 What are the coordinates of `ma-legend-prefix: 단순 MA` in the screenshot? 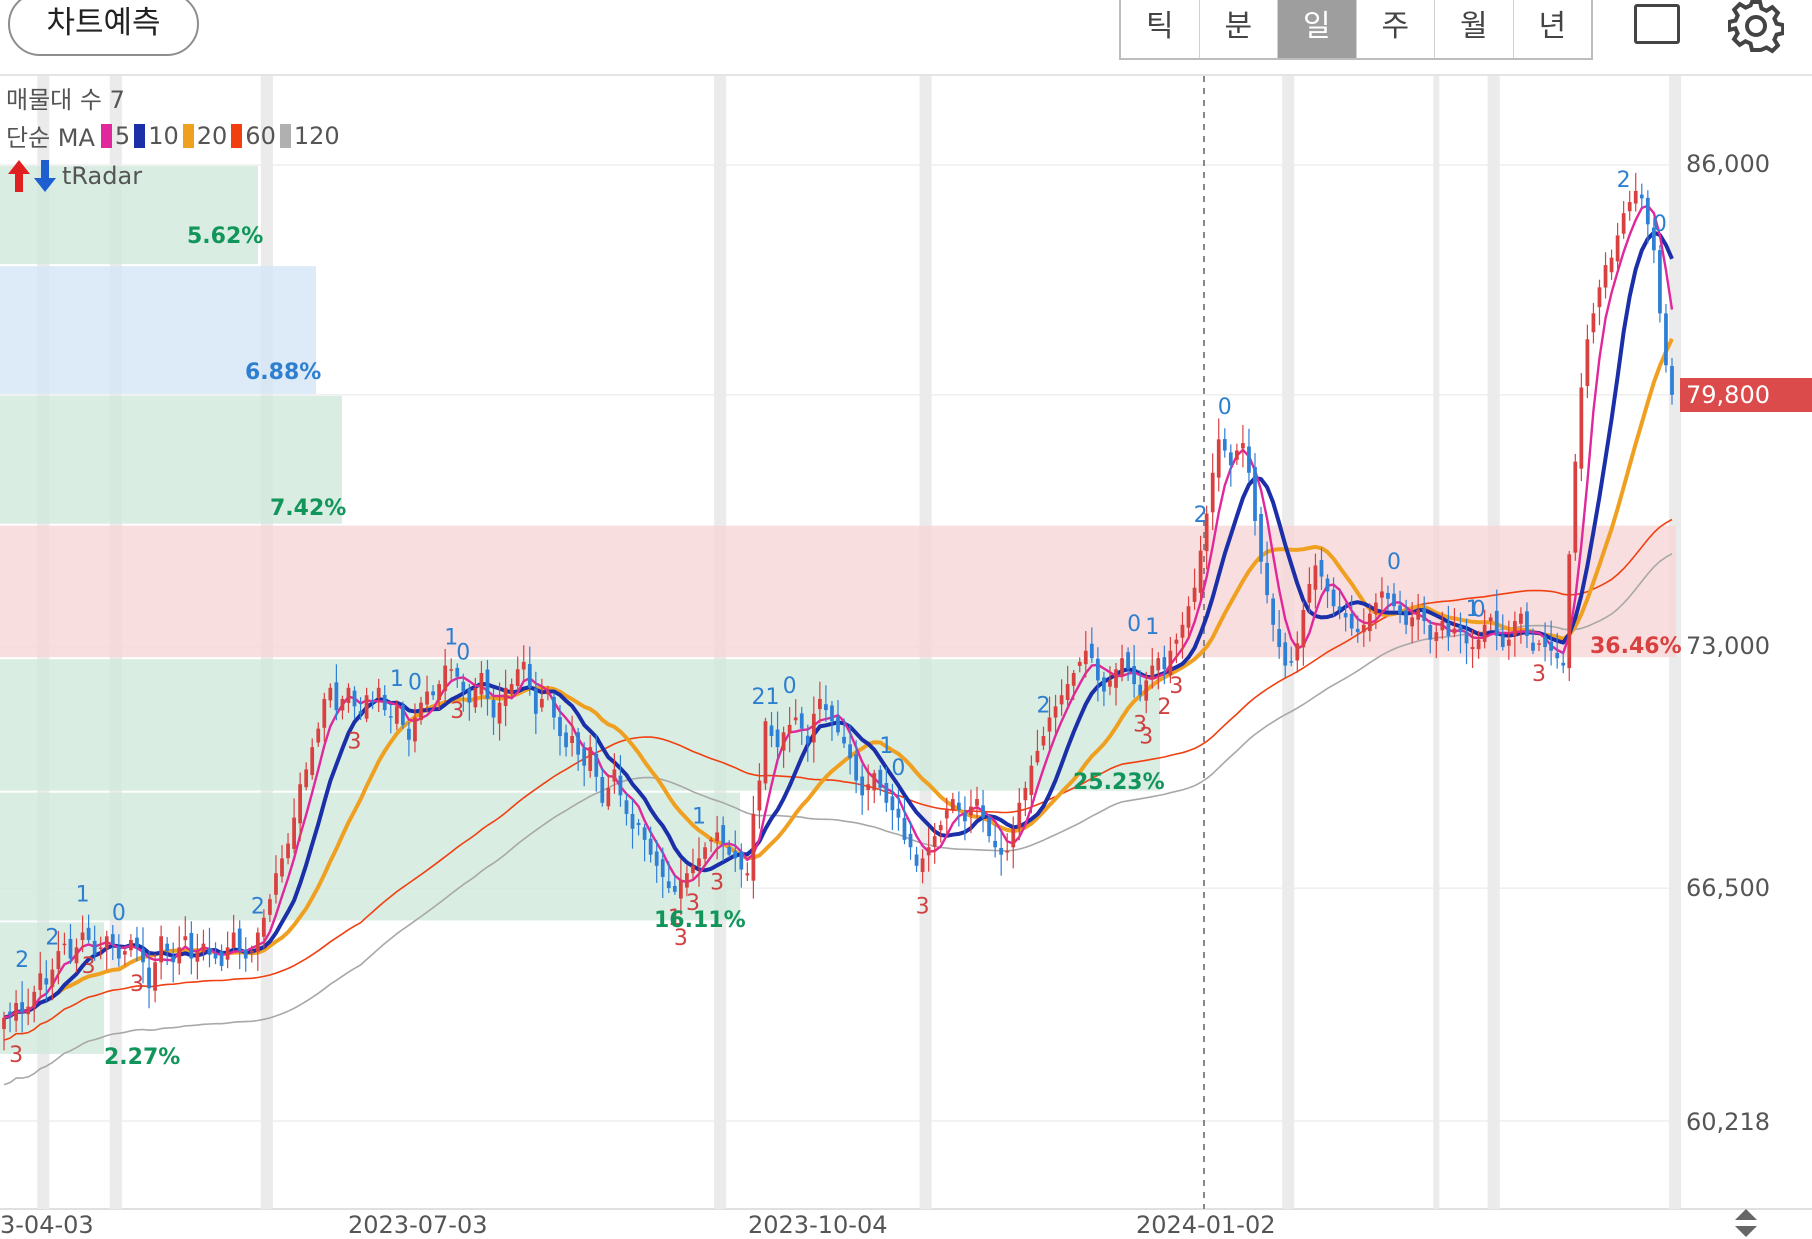 It's located at (50, 138).